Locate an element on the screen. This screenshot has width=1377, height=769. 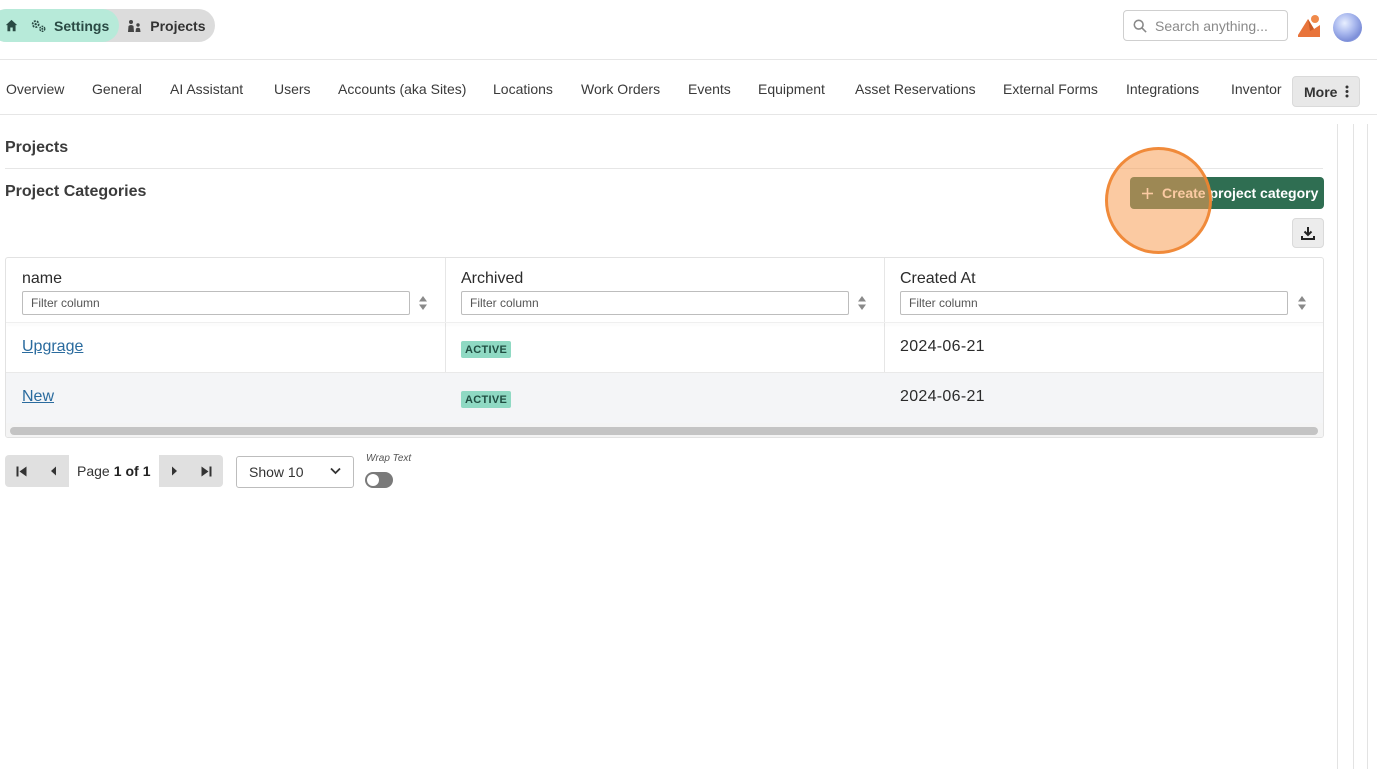
last-page-button is located at coordinates (206, 471).